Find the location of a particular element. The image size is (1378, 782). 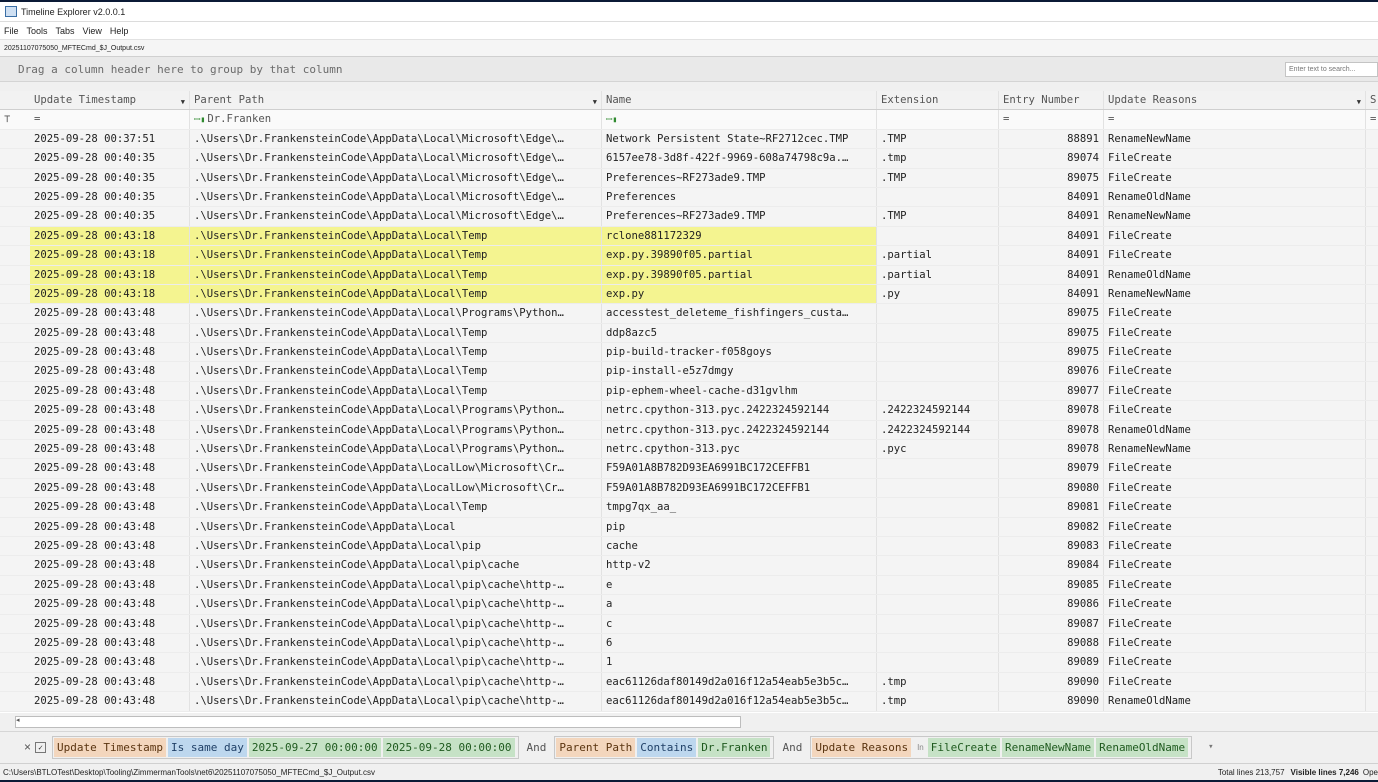

cell-name: netrc.cpython-313.pyc is located at coordinates (739, 449).